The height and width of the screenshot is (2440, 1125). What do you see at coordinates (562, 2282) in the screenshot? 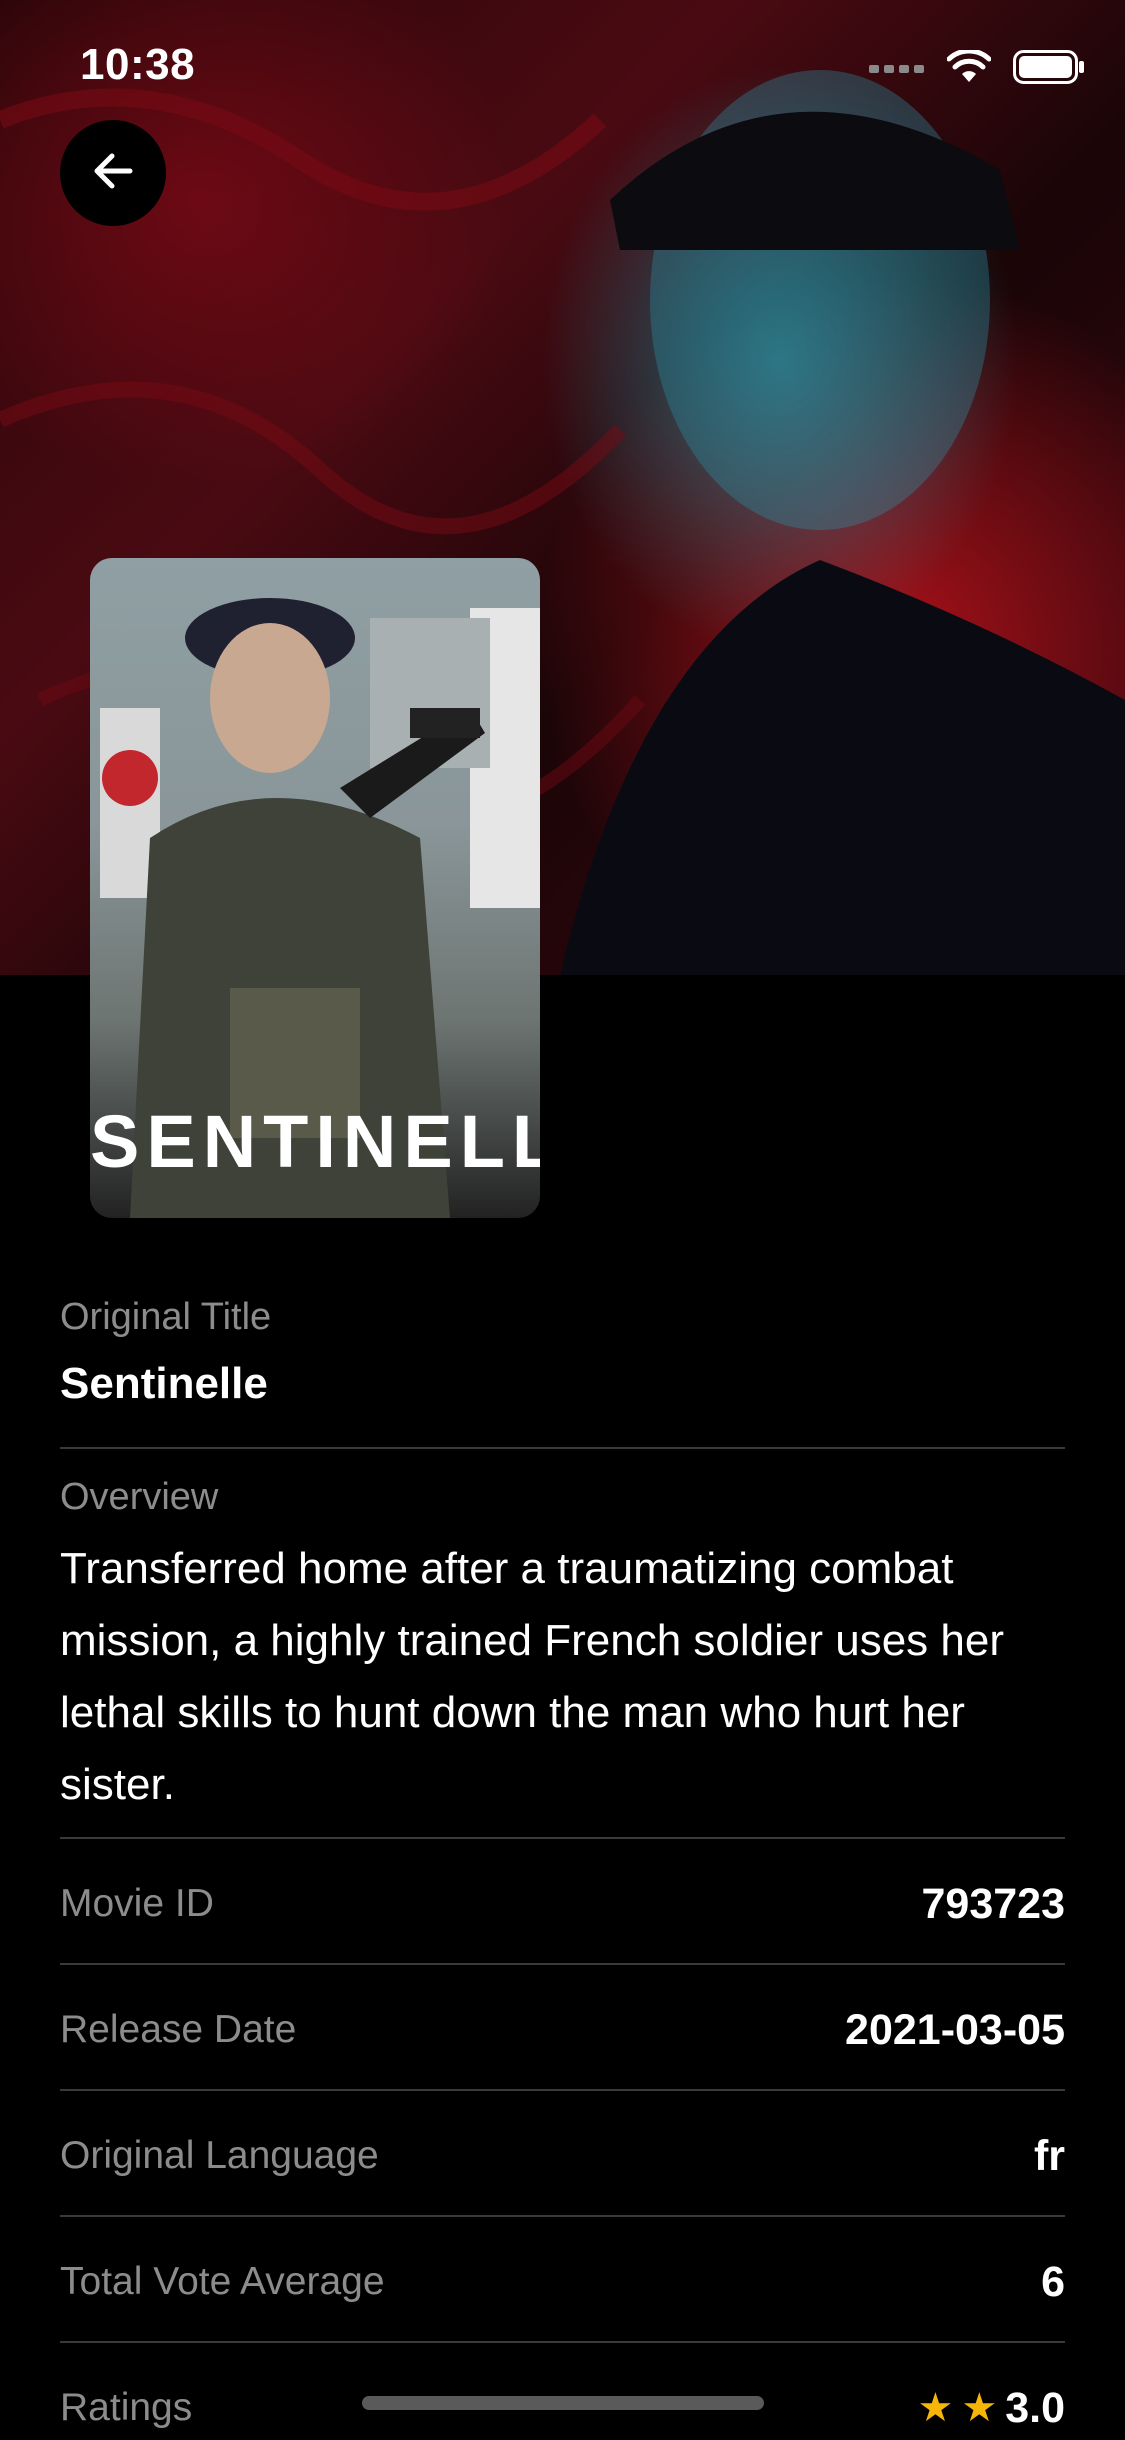
I see `vote-average-row: Total Vote Average 6` at bounding box center [562, 2282].